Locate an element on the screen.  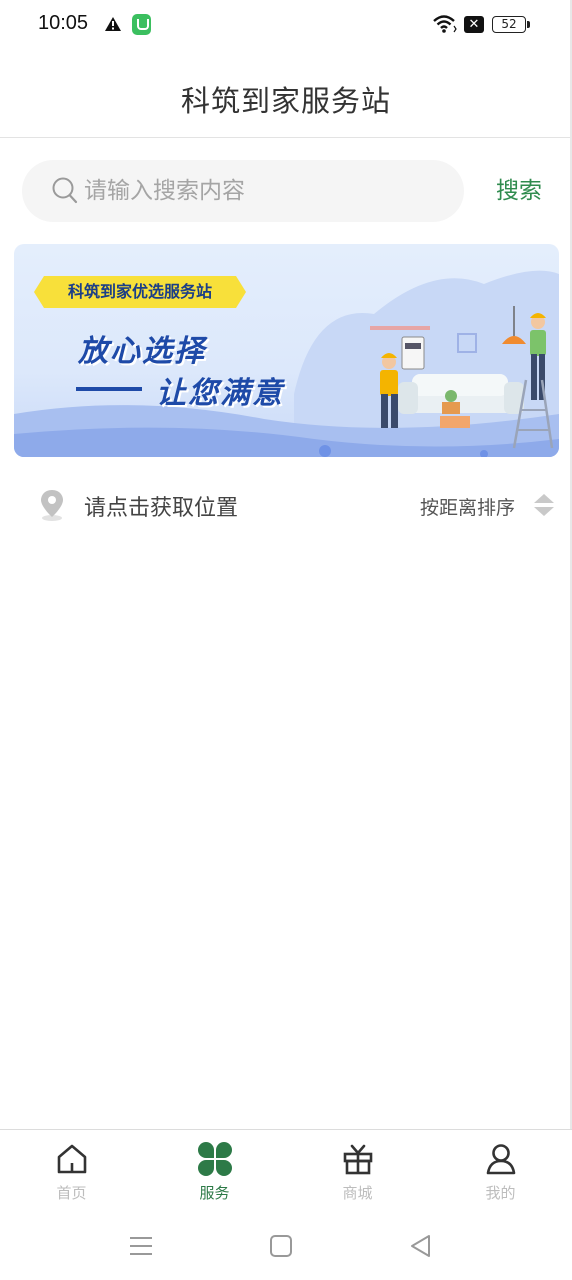
page-title: 科筑到家服务站 is located at coordinates (285, 101).